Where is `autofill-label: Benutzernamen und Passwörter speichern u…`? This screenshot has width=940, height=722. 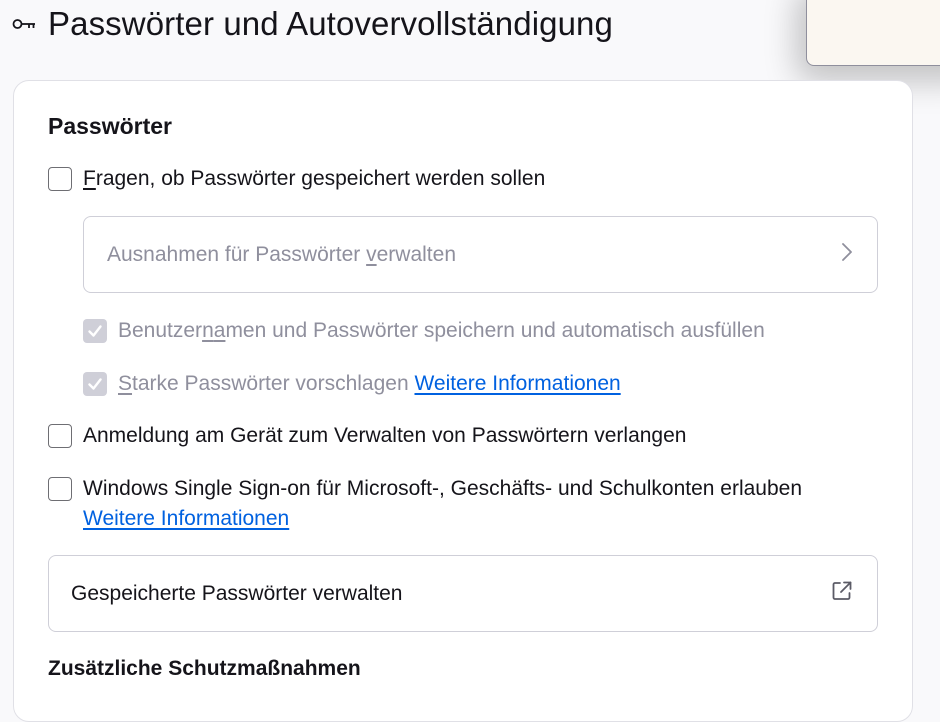
autofill-label: Benutzernamen und Passwörter speichern u… is located at coordinates (441, 330).